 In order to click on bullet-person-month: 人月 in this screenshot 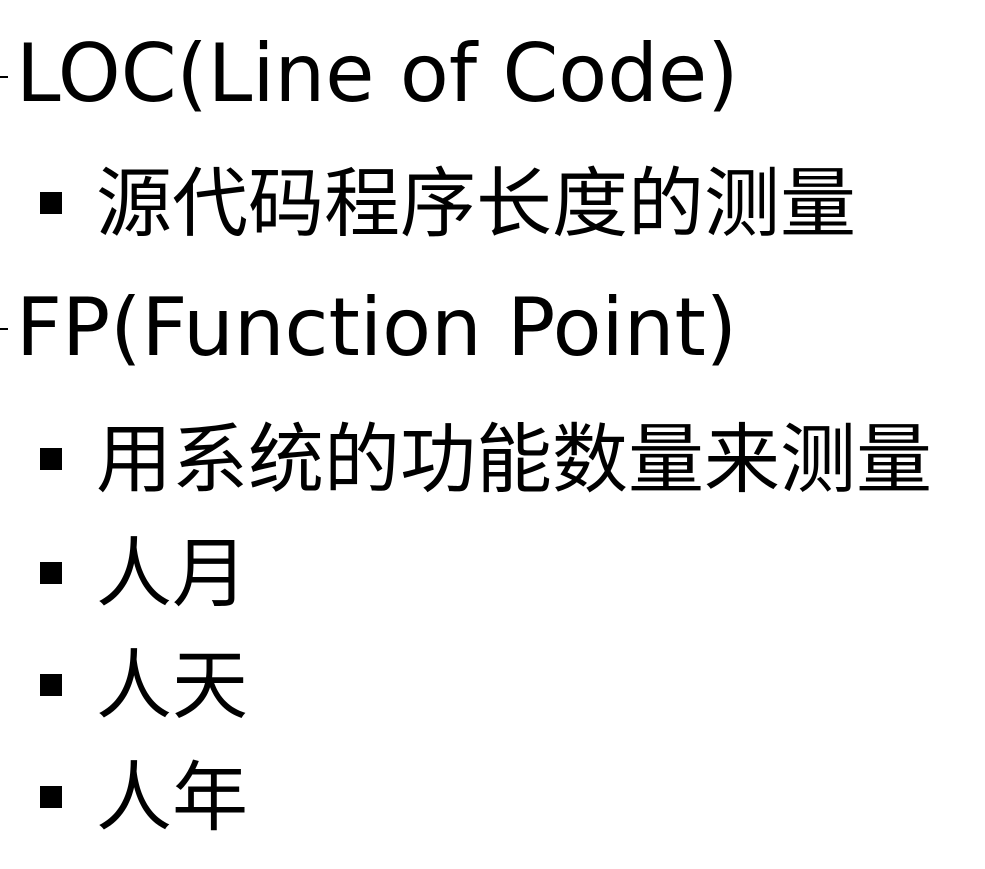, I will do `click(172, 573)`.